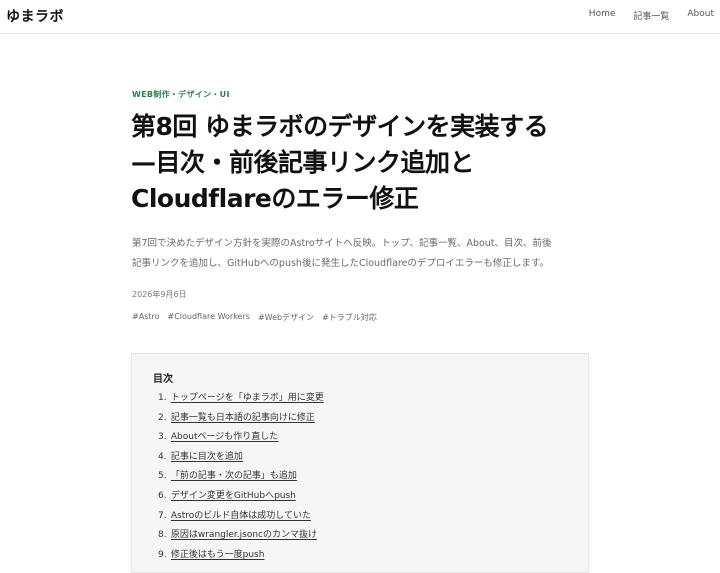 The height and width of the screenshot is (573, 720). What do you see at coordinates (303, 162) in the screenshot?
I see `article-title-line: —目次・前後記事リンク追加と` at bounding box center [303, 162].